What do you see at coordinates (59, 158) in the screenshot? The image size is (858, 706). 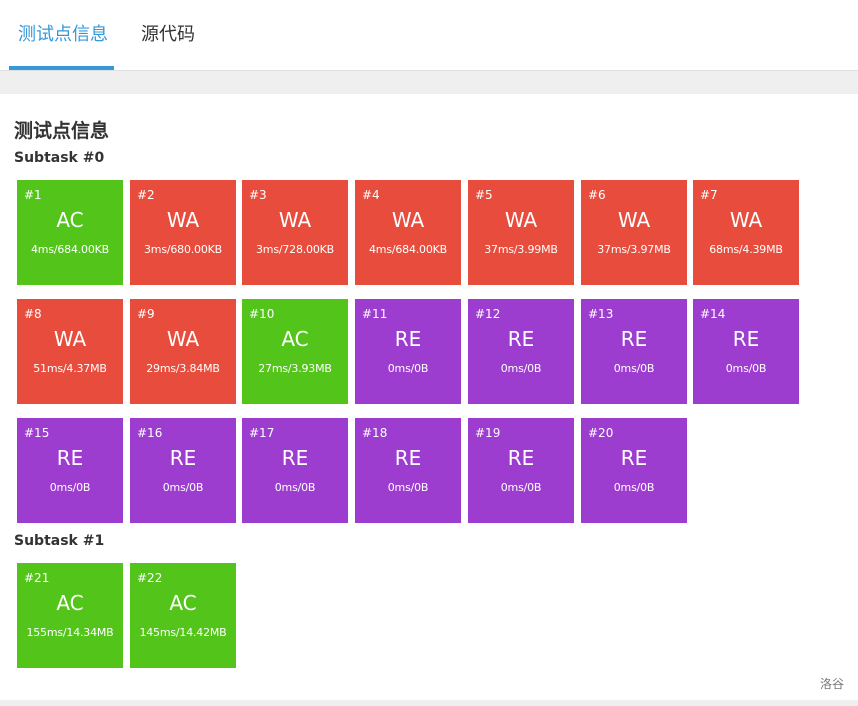 I see `subtask-0-title: Subtask #0` at bounding box center [59, 158].